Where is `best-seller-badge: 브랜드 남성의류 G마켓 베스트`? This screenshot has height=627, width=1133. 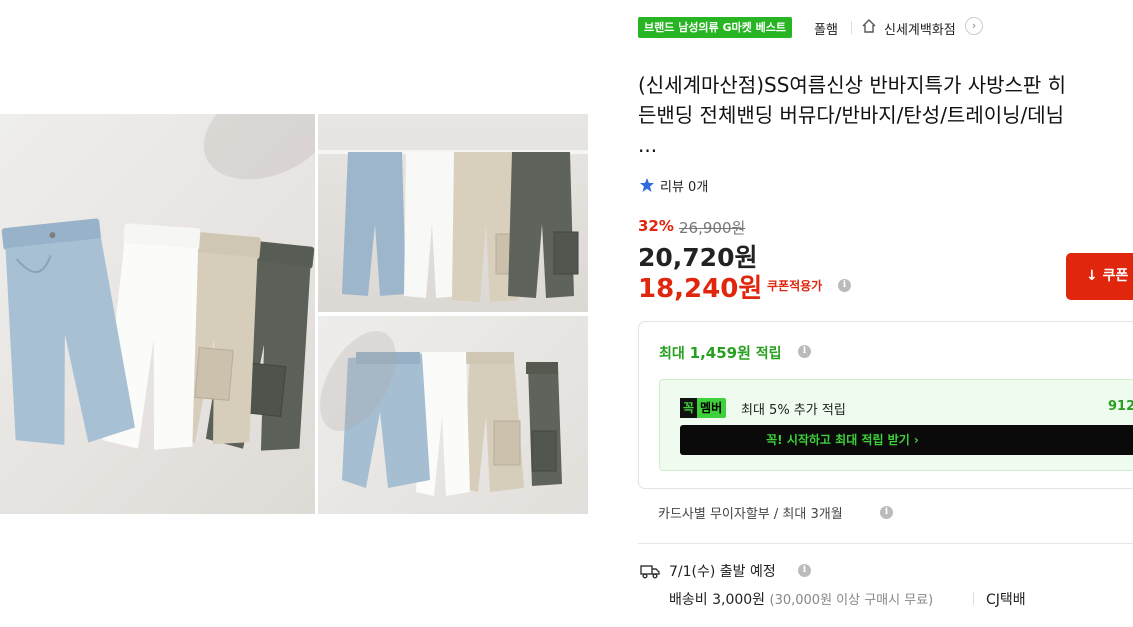
best-seller-badge: 브랜드 남성의류 G마켓 베스트 is located at coordinates (715, 27).